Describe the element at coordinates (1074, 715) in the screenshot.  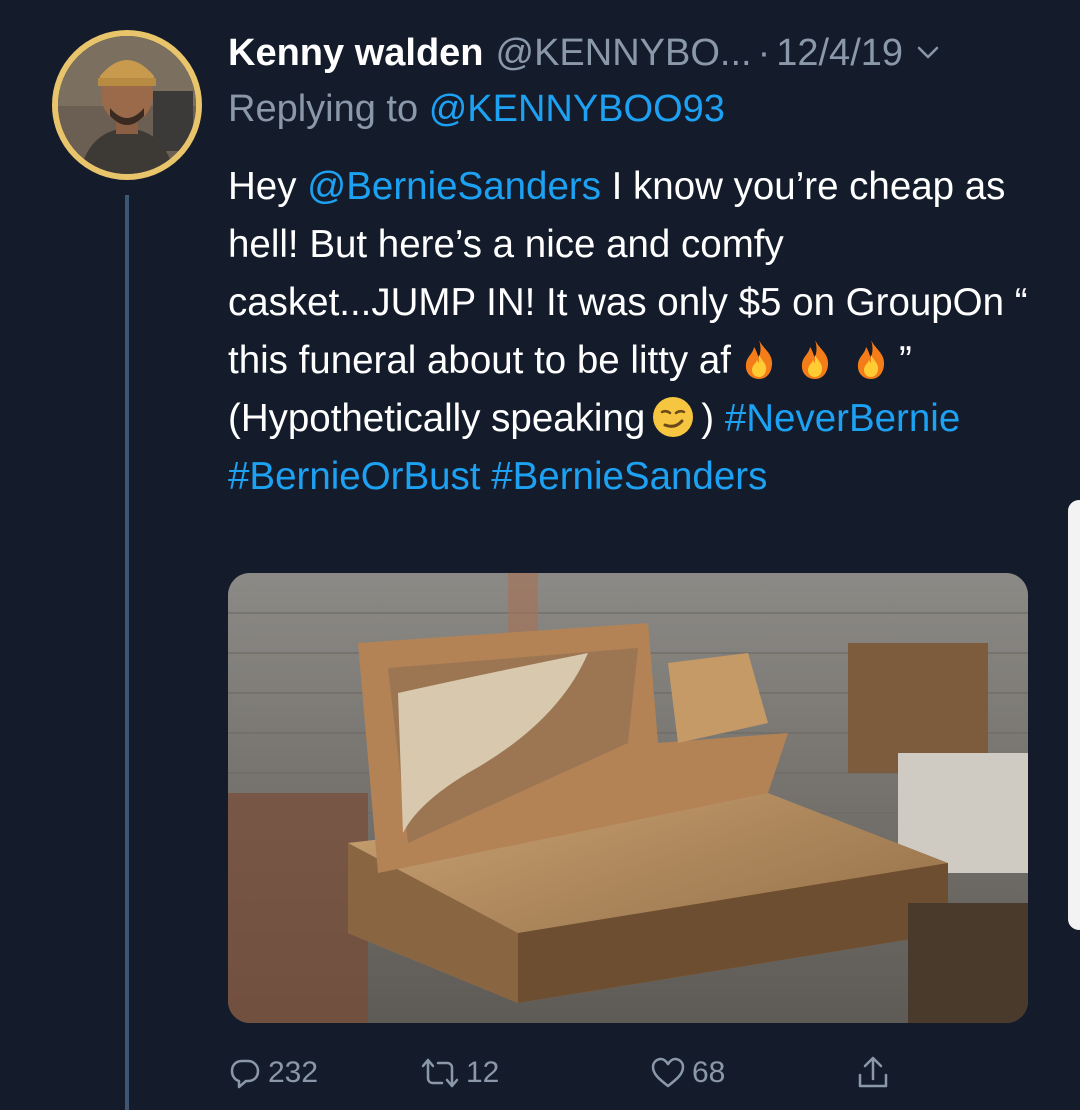
I see `scrollbar-thumb` at that location.